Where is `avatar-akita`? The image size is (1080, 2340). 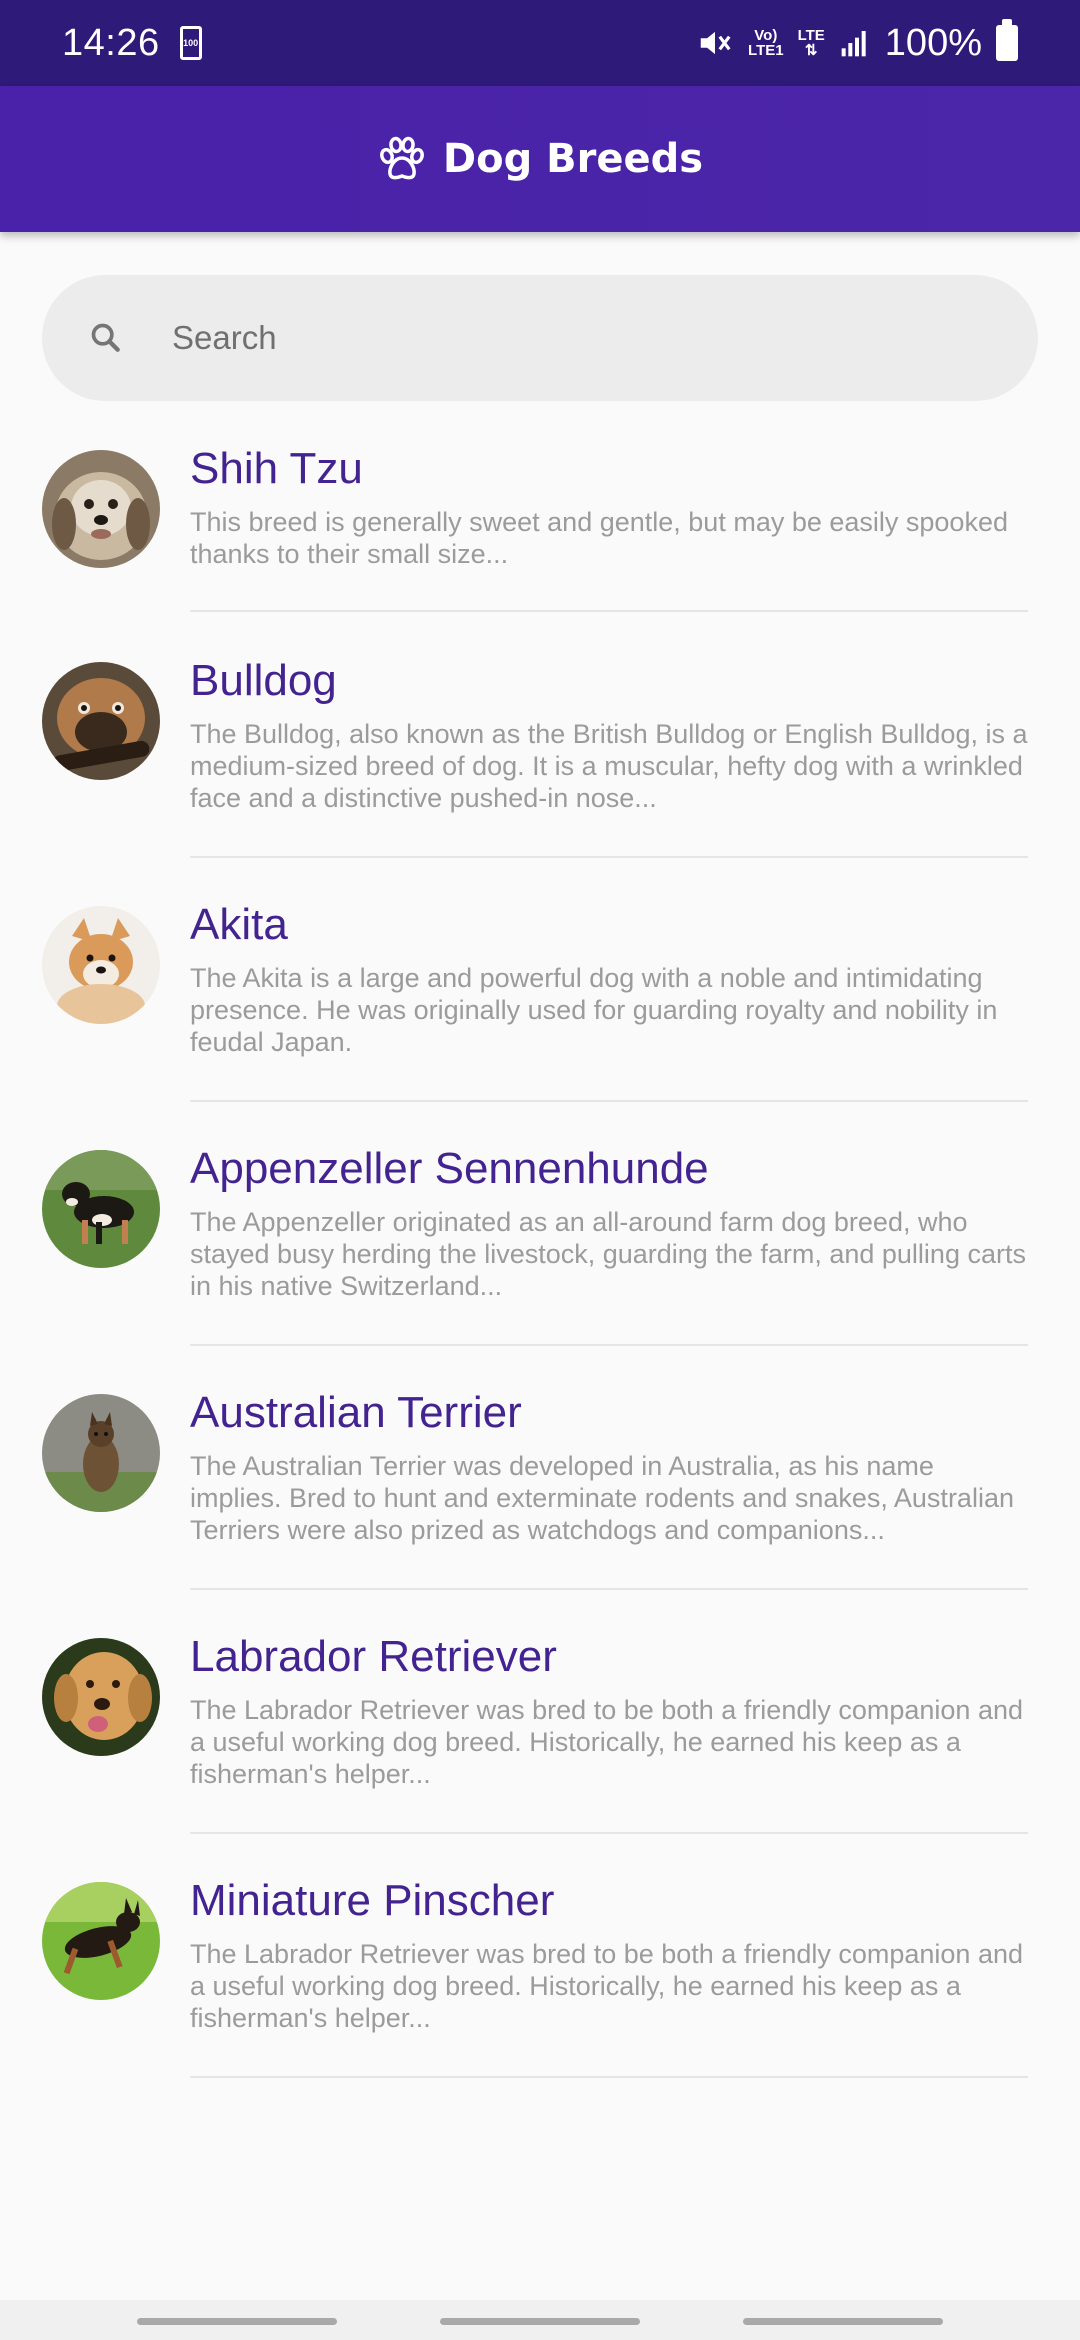 avatar-akita is located at coordinates (101, 965).